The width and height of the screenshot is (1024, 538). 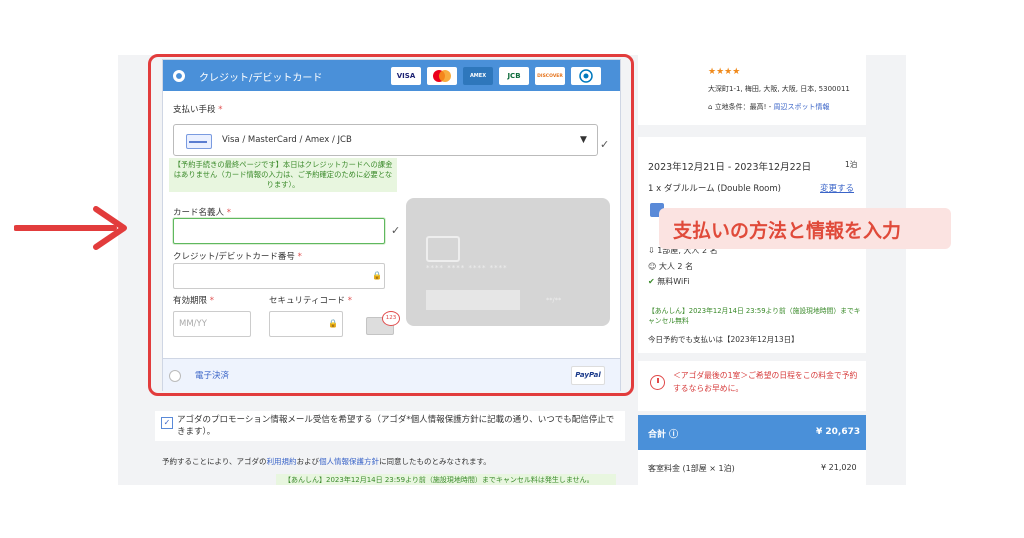 I want to click on bed-icon: ⇩, so click(x=651, y=250).